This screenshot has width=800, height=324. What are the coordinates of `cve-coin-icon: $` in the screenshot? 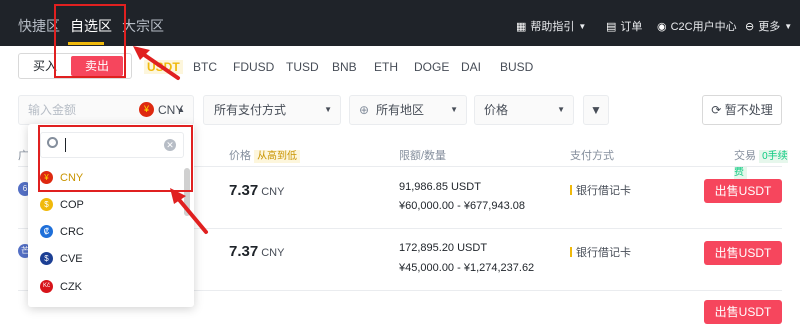 It's located at (46, 258).